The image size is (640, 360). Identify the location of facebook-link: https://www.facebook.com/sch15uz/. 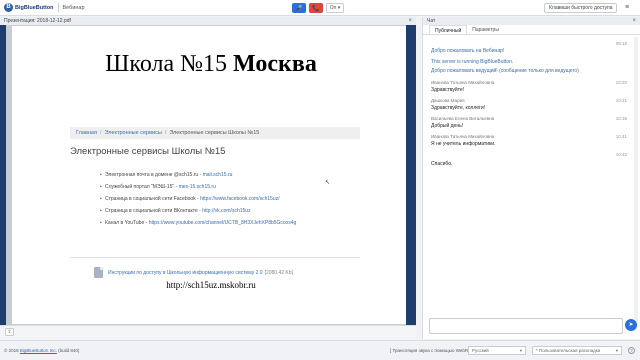
(239, 199).